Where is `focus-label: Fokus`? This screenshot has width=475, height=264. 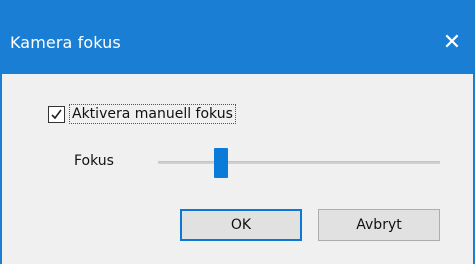 focus-label: Fokus is located at coordinates (94, 161).